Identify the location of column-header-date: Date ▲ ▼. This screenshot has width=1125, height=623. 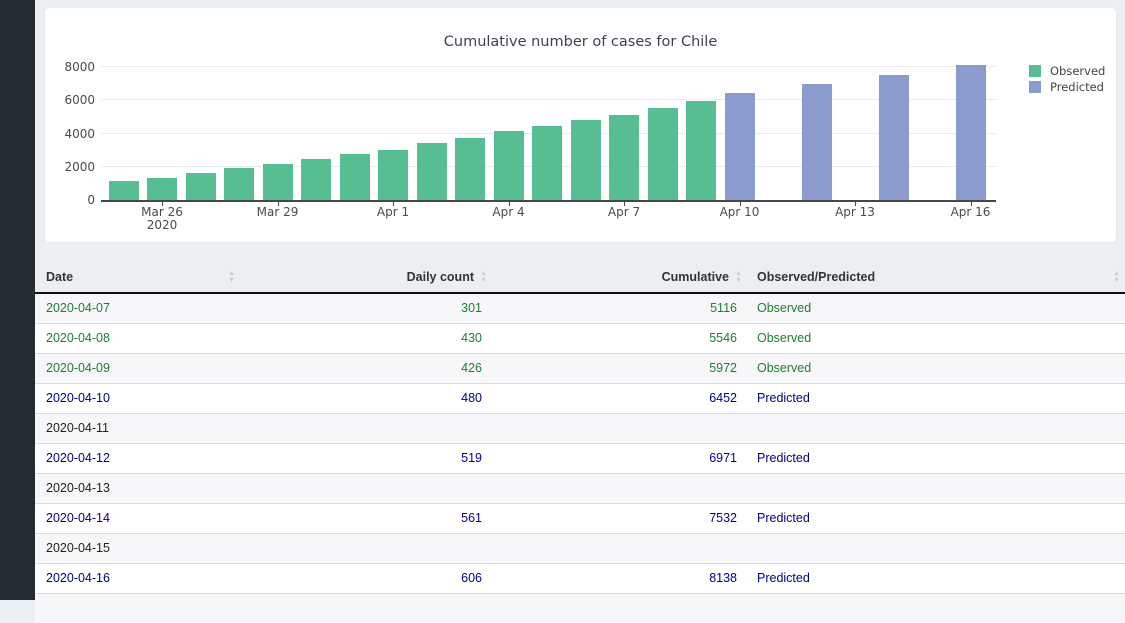
(137, 277).